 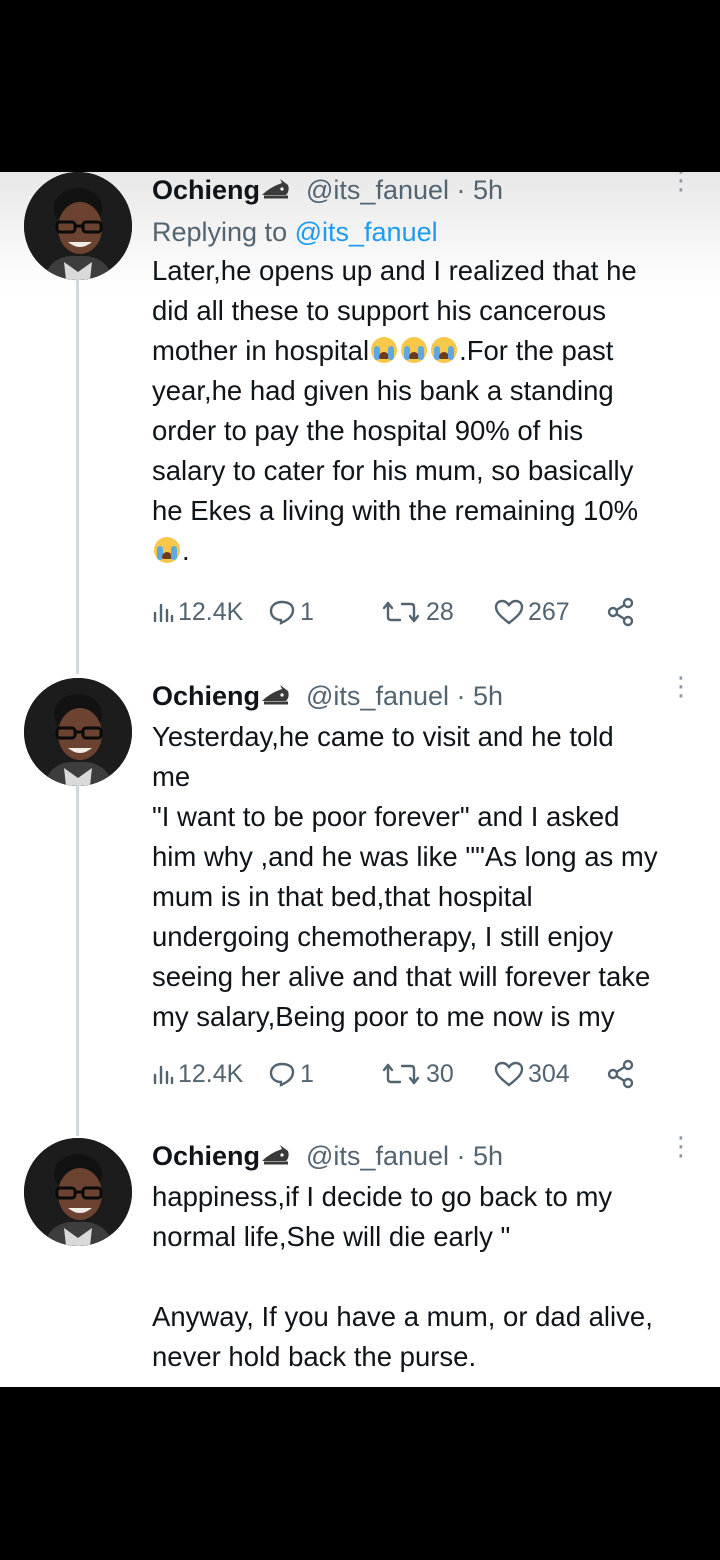 What do you see at coordinates (331, 1236) in the screenshot?
I see `text-line: normal life,She will die early "` at bounding box center [331, 1236].